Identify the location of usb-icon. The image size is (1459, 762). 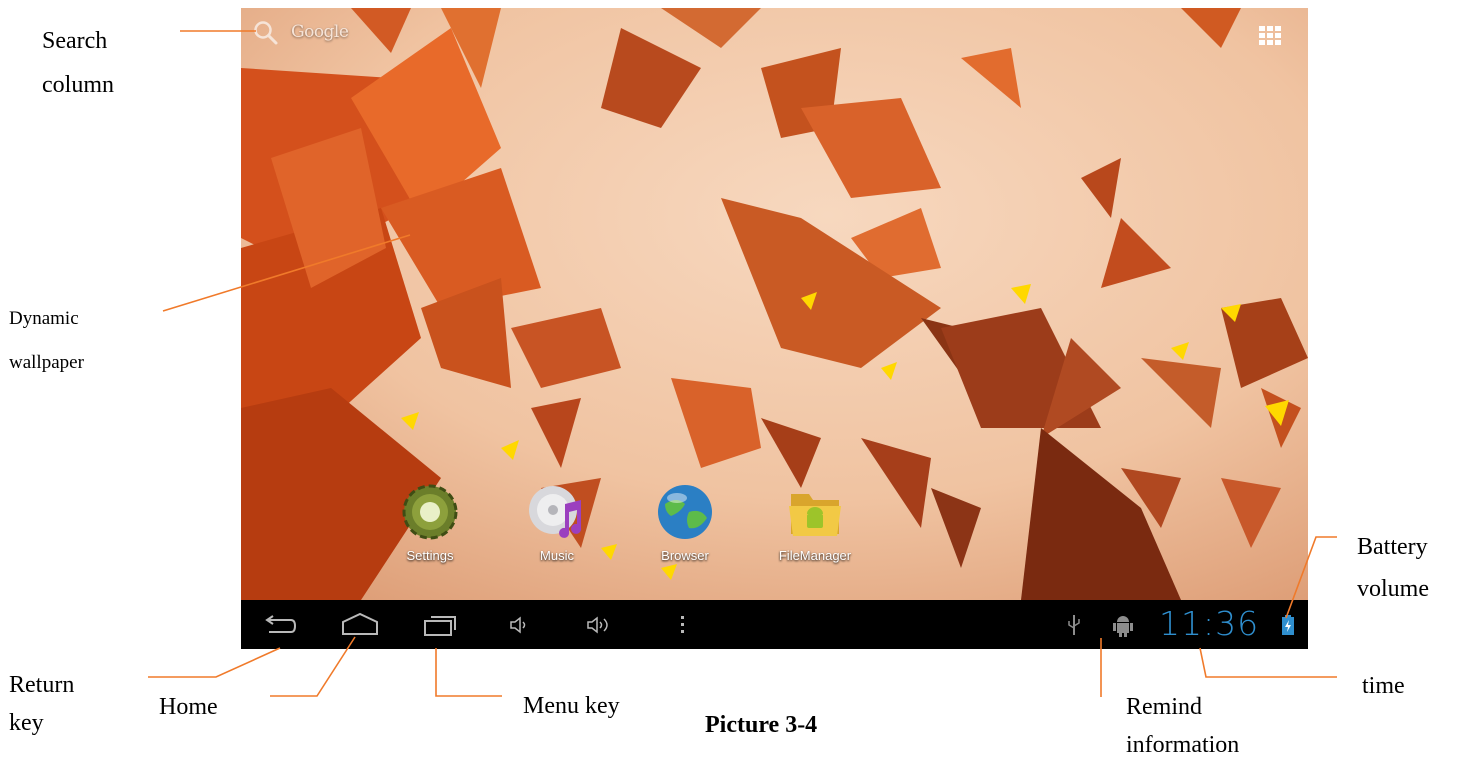
(1074, 625).